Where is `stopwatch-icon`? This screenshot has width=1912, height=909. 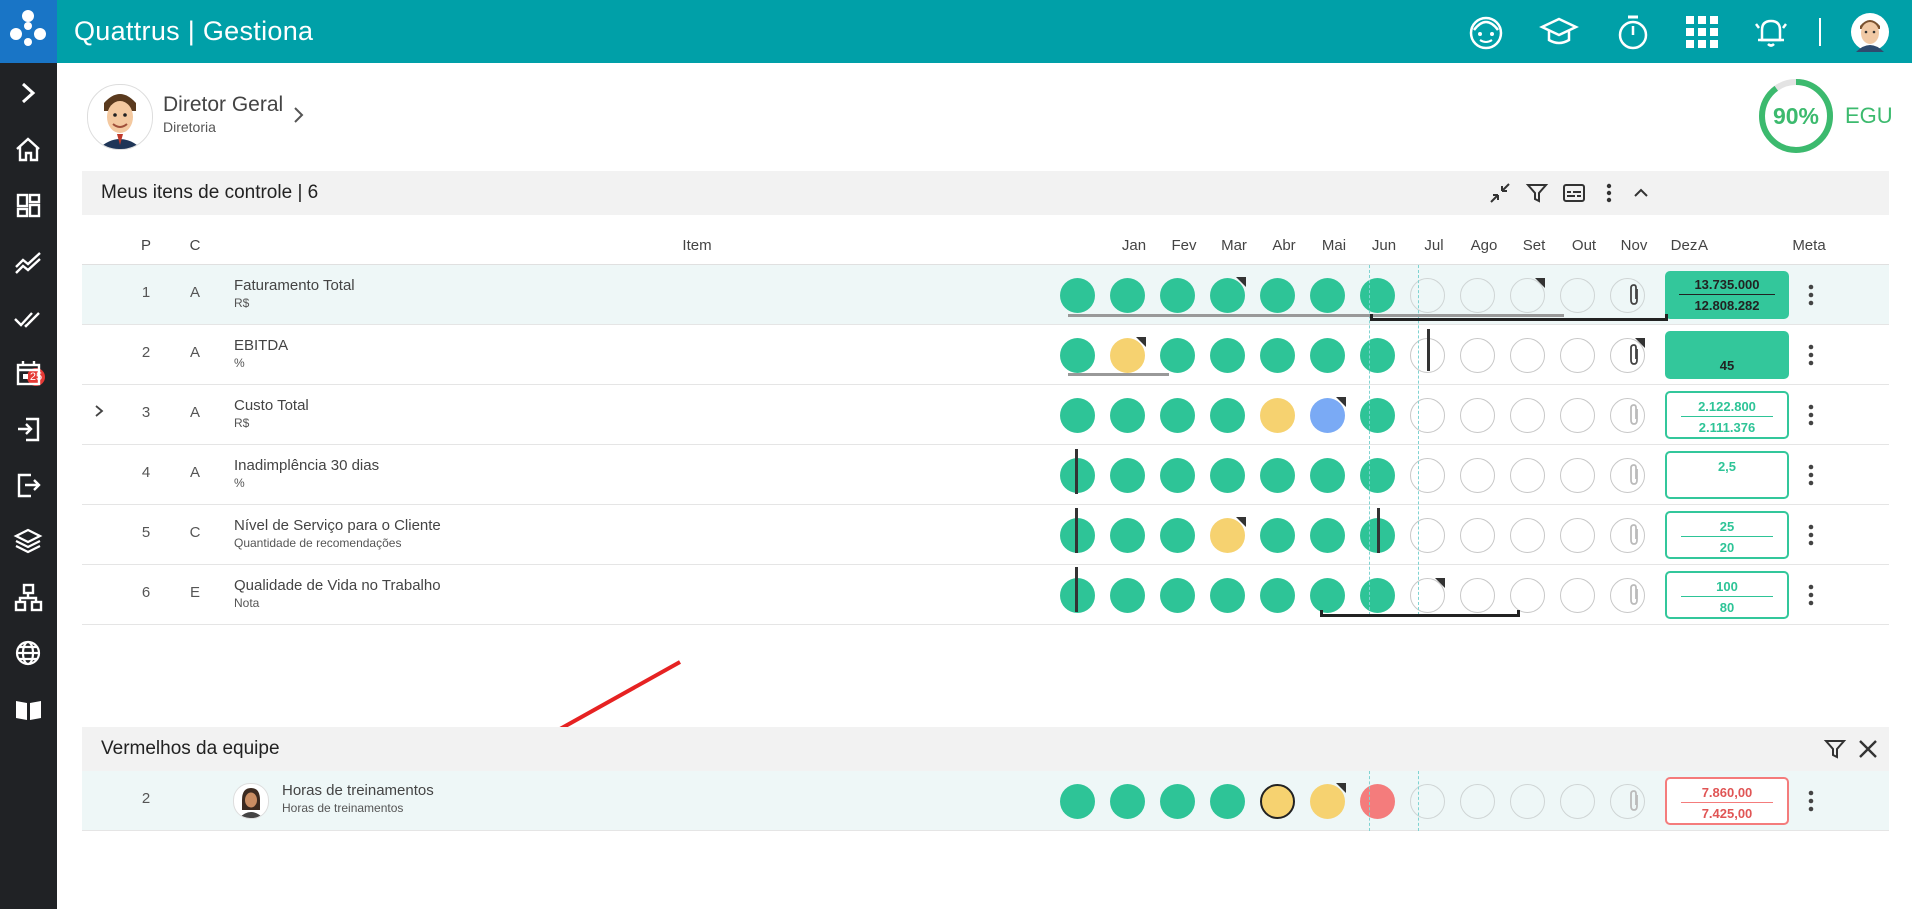
stopwatch-icon is located at coordinates (1633, 32).